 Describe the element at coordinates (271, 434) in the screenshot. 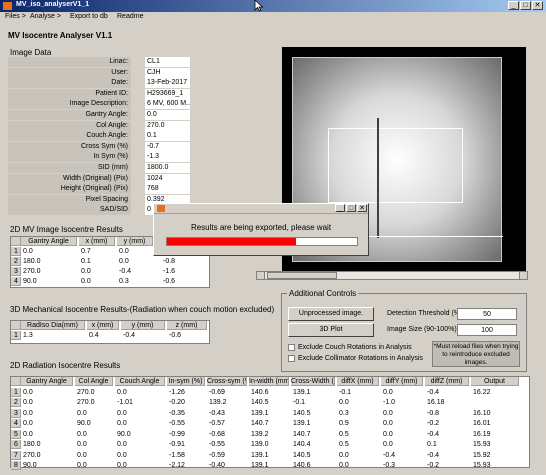

I see `table-cell: 139.2` at that location.